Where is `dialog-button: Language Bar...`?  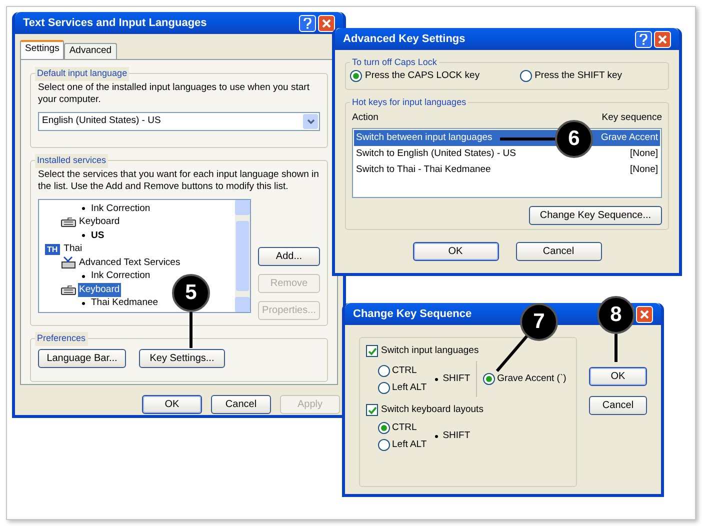
dialog-button: Language Bar... is located at coordinates (82, 358).